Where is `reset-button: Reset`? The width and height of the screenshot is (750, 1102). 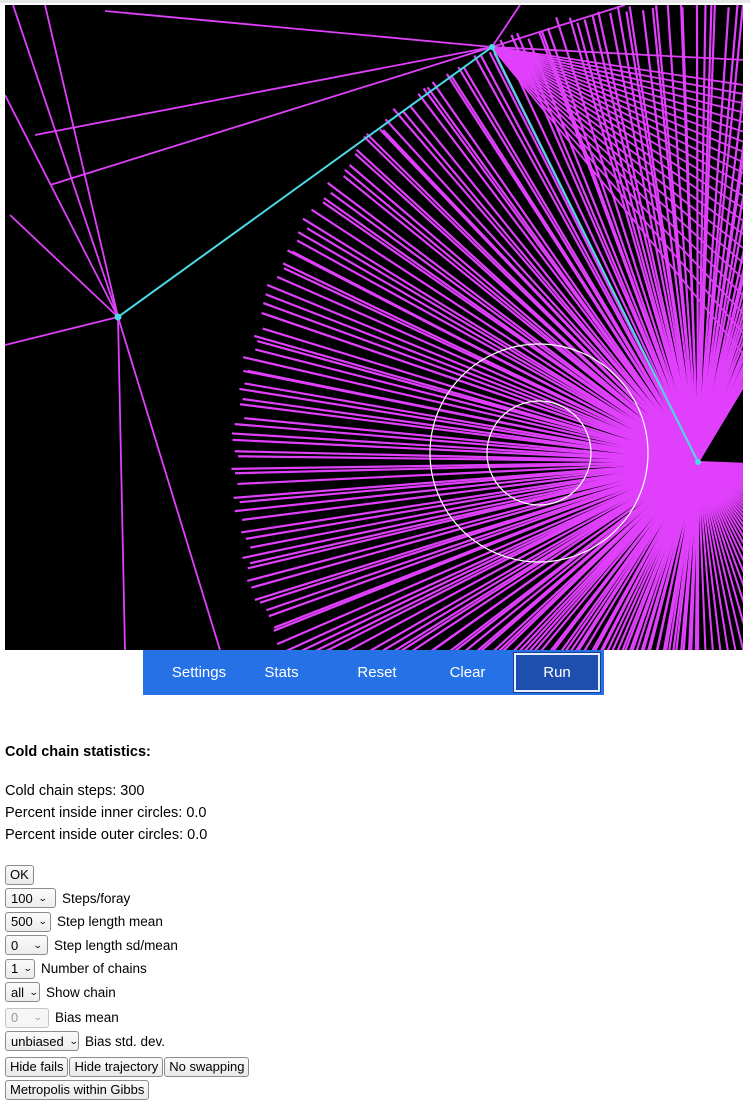 reset-button: Reset is located at coordinates (377, 672).